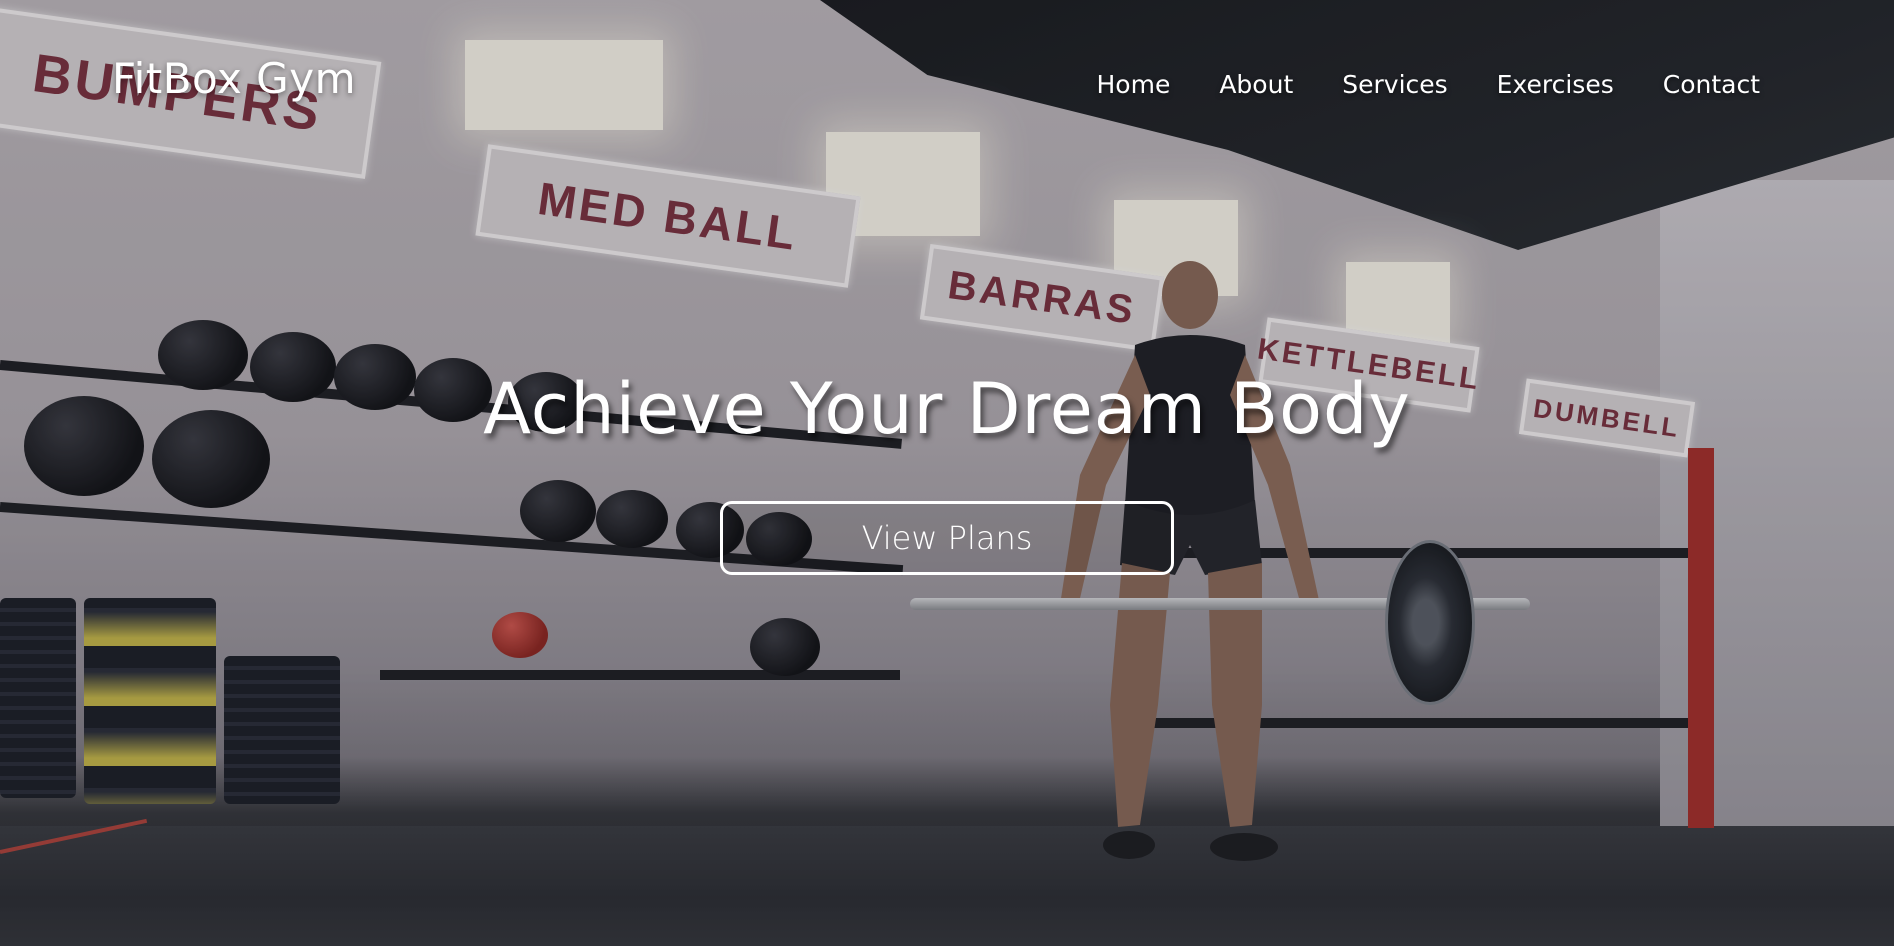 The image size is (1894, 946). I want to click on site-logo: FitBox Gym, so click(234, 78).